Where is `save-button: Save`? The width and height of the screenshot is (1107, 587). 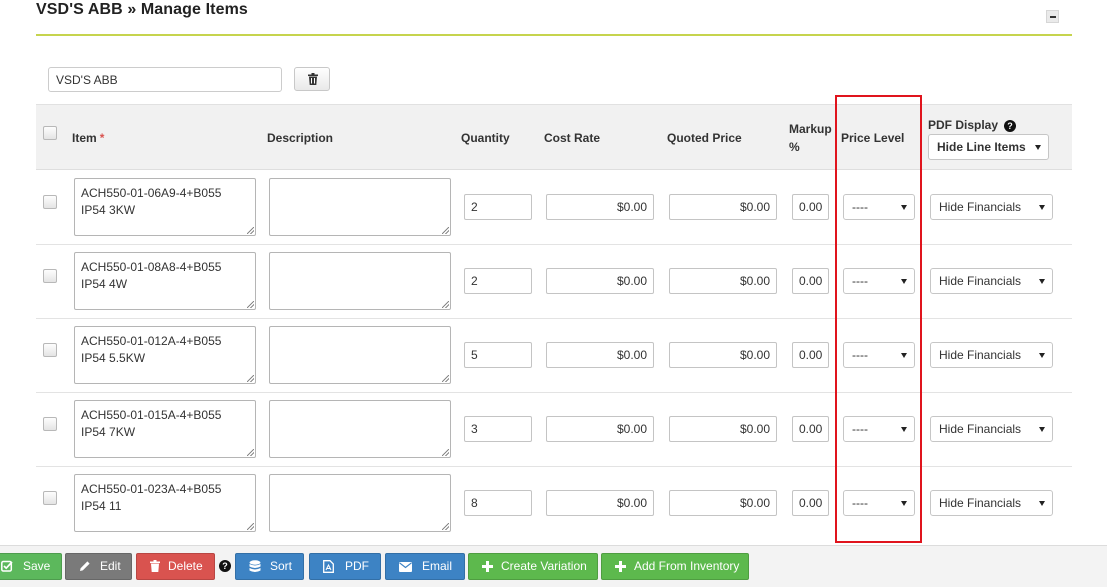 save-button: Save is located at coordinates (31, 566).